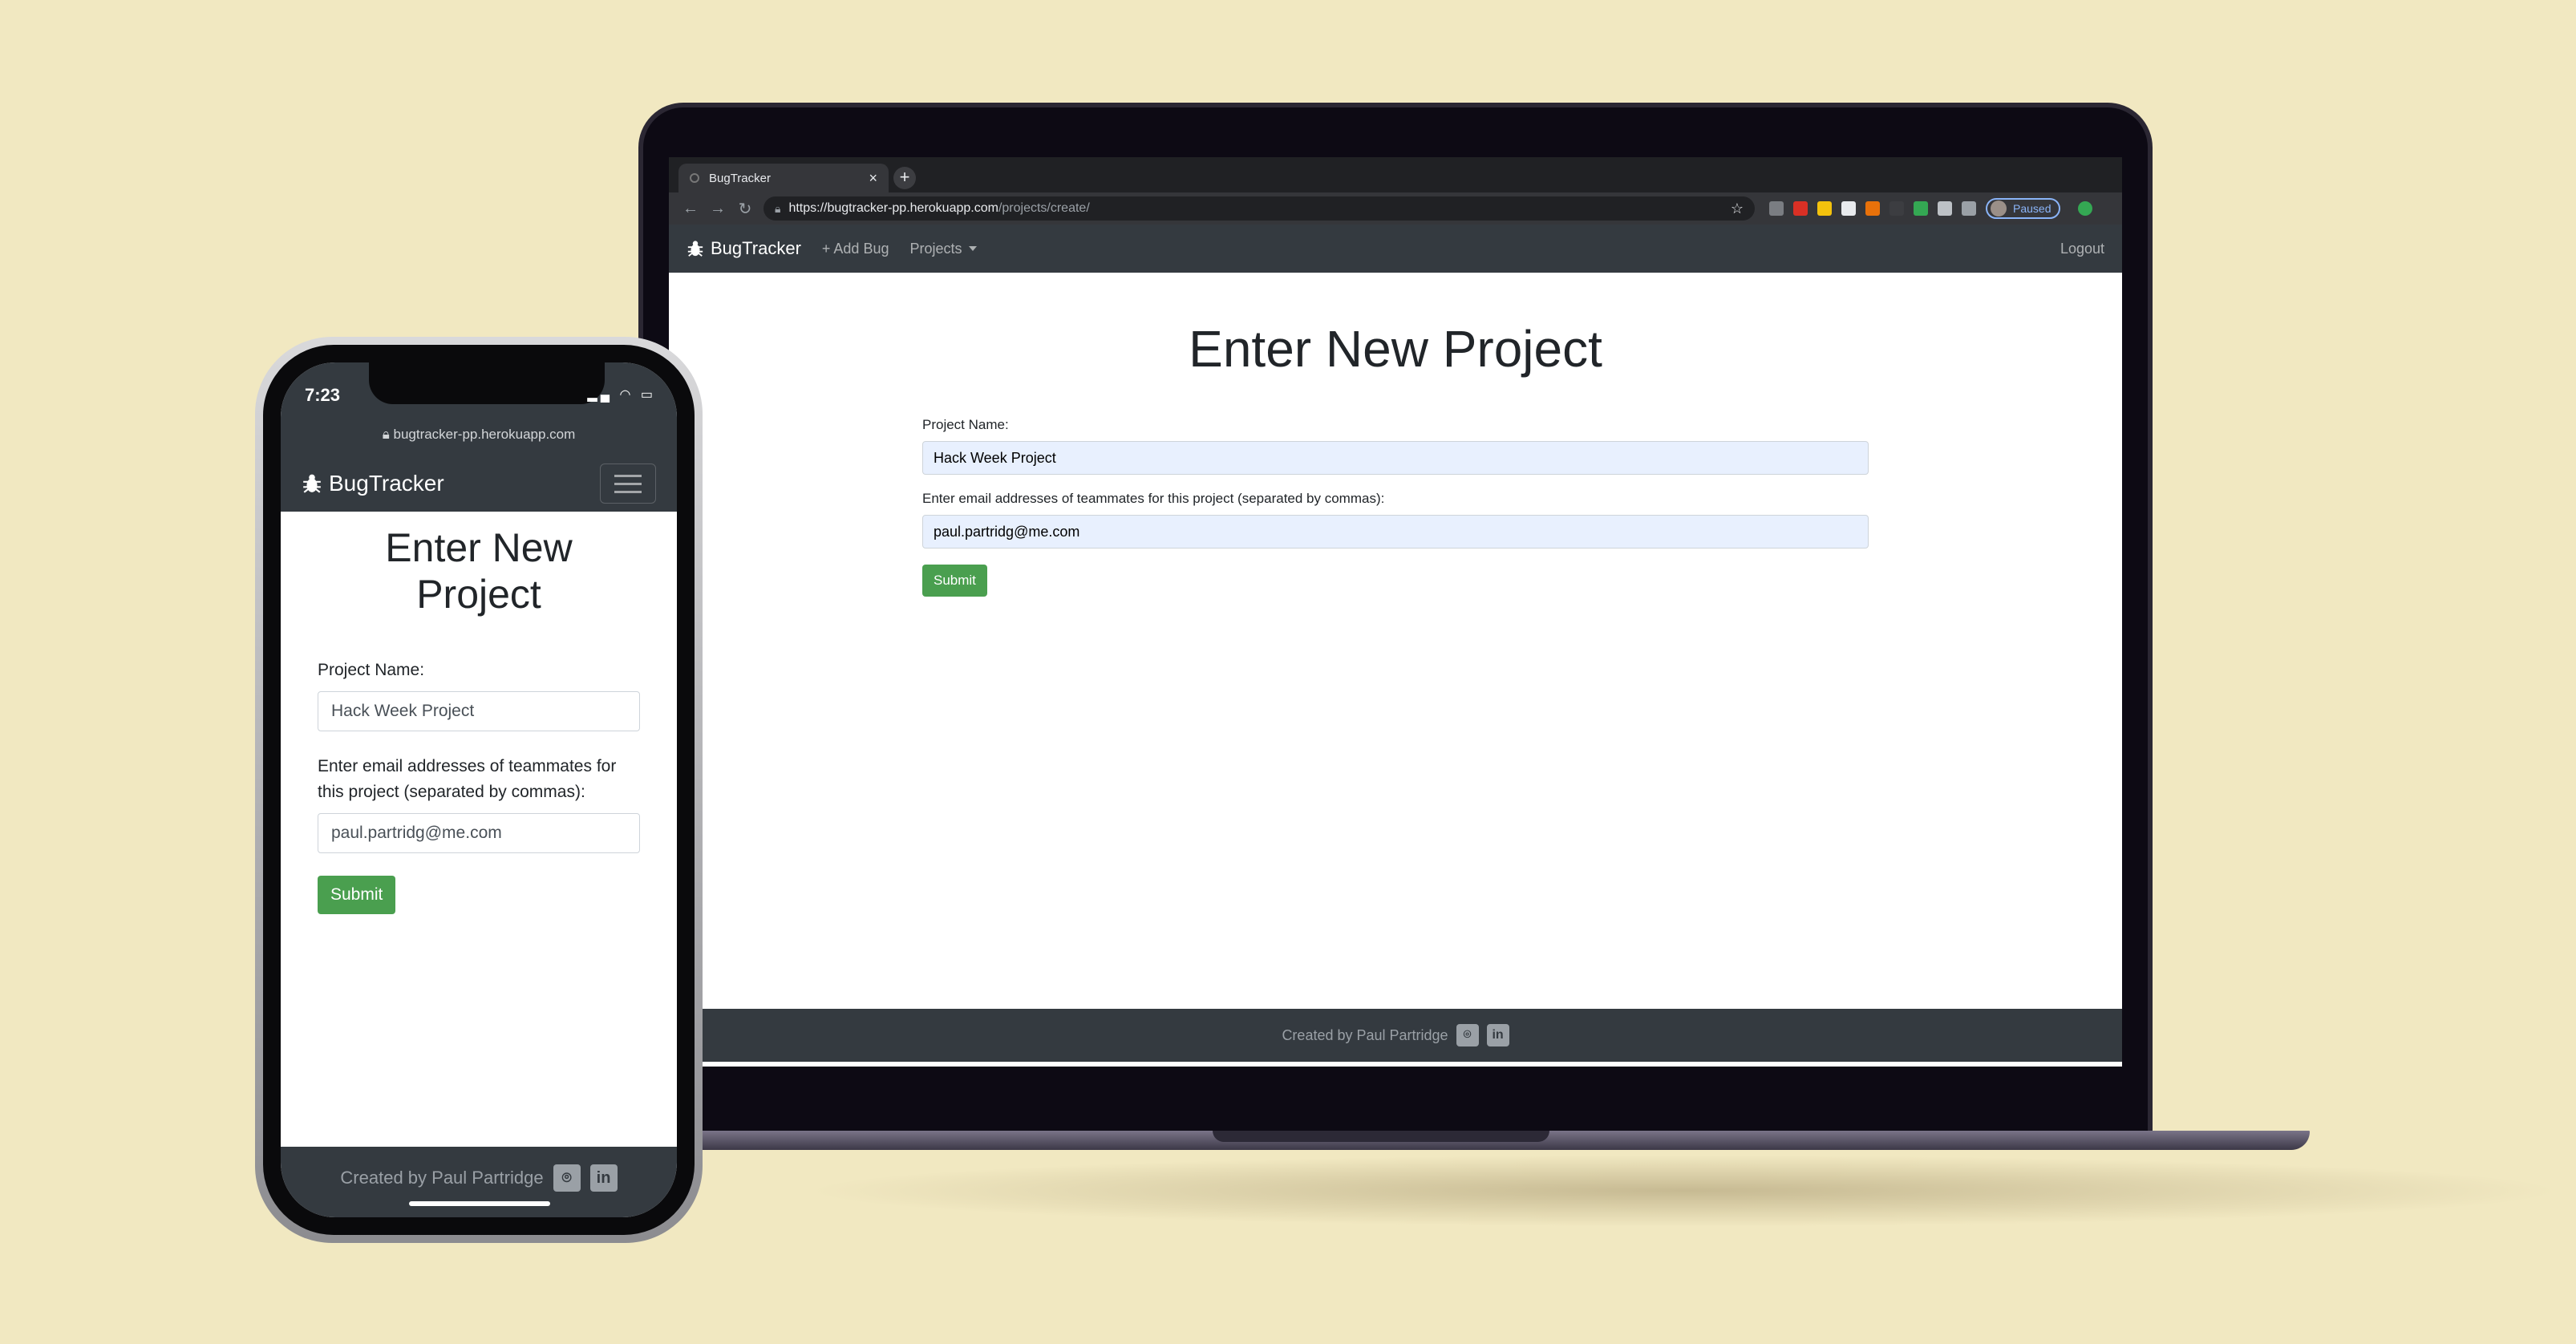 The width and height of the screenshot is (2576, 1344). What do you see at coordinates (1684, 1191) in the screenshot?
I see `laptop-shadow` at bounding box center [1684, 1191].